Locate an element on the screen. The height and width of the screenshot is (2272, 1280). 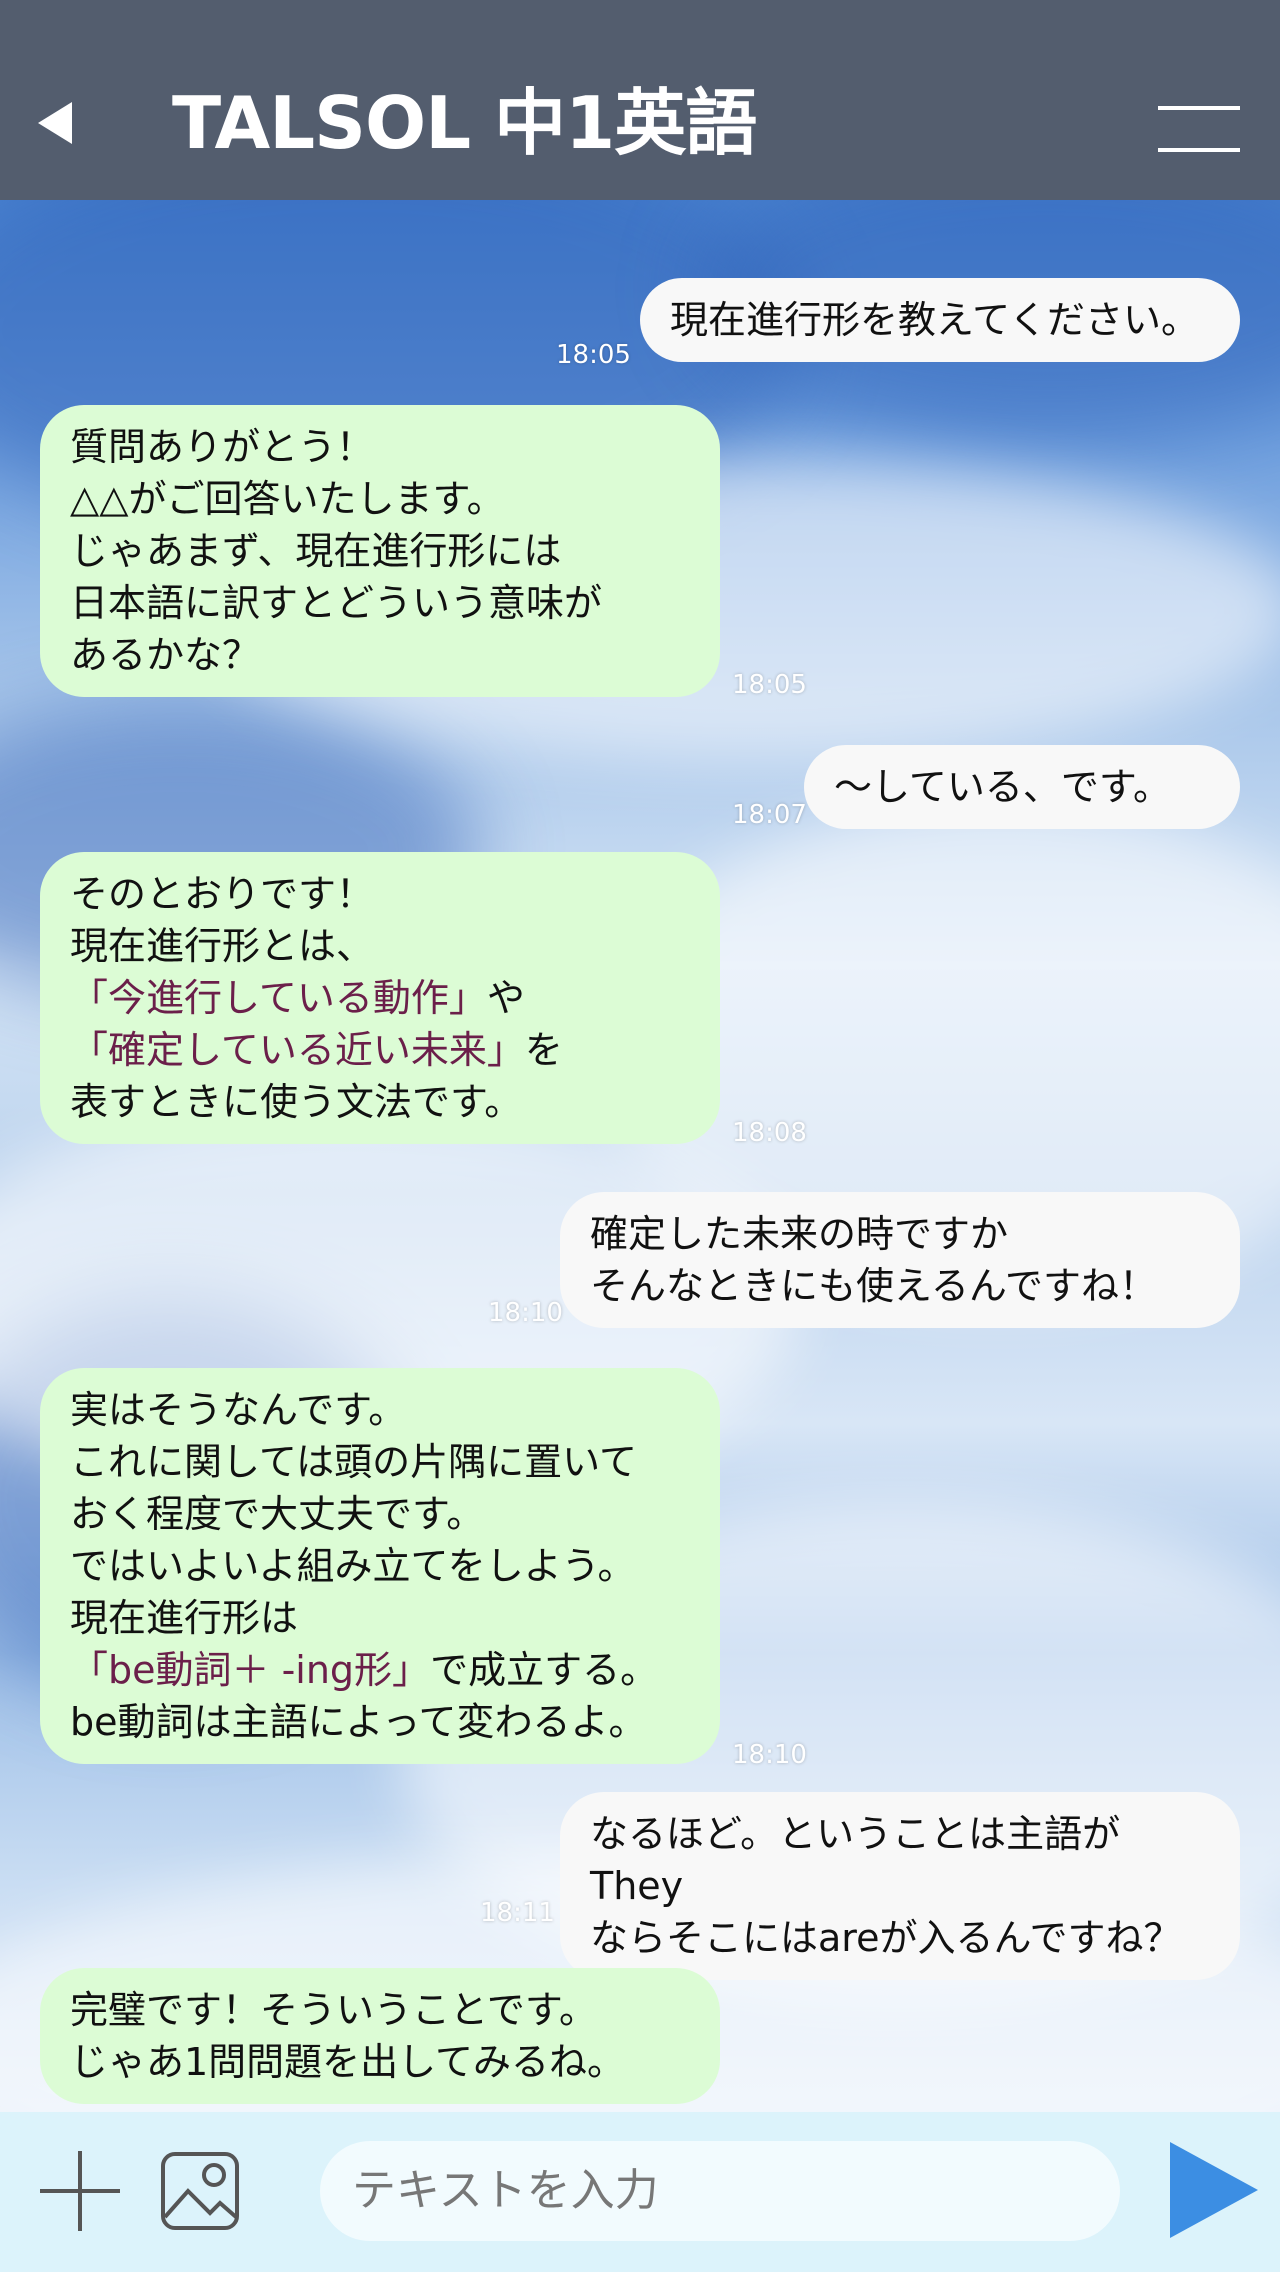
message-text: 現在進行形は is located at coordinates (184, 1618).